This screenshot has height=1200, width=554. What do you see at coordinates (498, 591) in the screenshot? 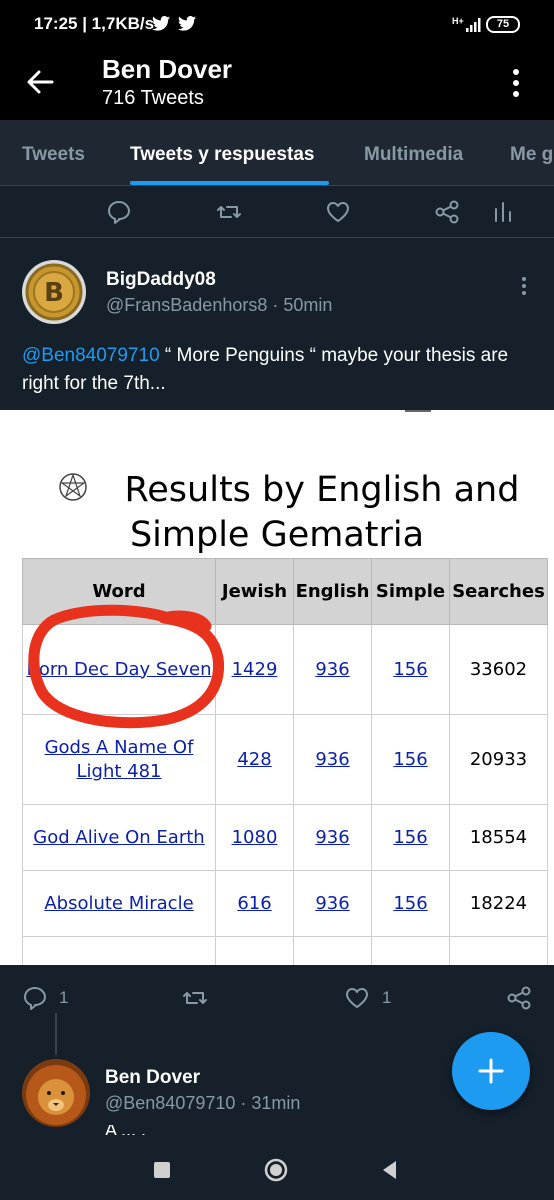
I see `column-header: Searches` at bounding box center [498, 591].